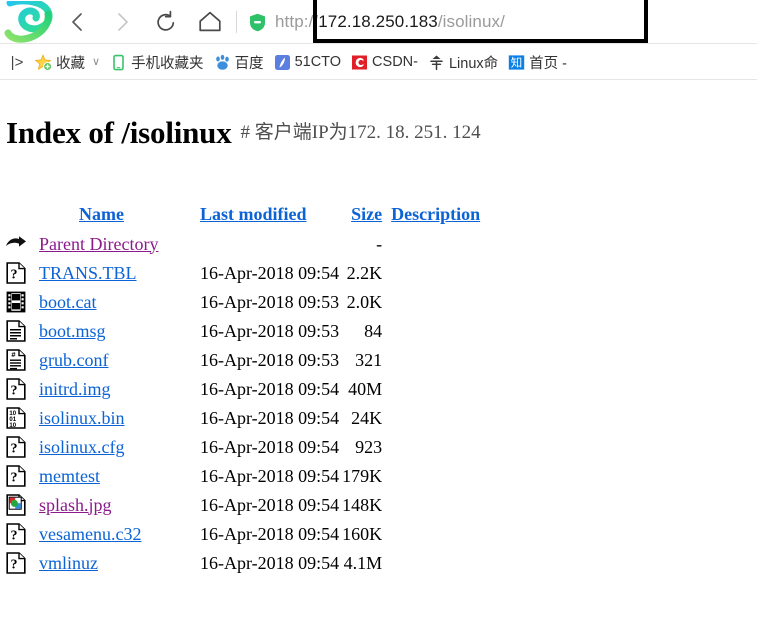 This screenshot has height=632, width=757. I want to click on url-scheme: http://, so click(297, 21).